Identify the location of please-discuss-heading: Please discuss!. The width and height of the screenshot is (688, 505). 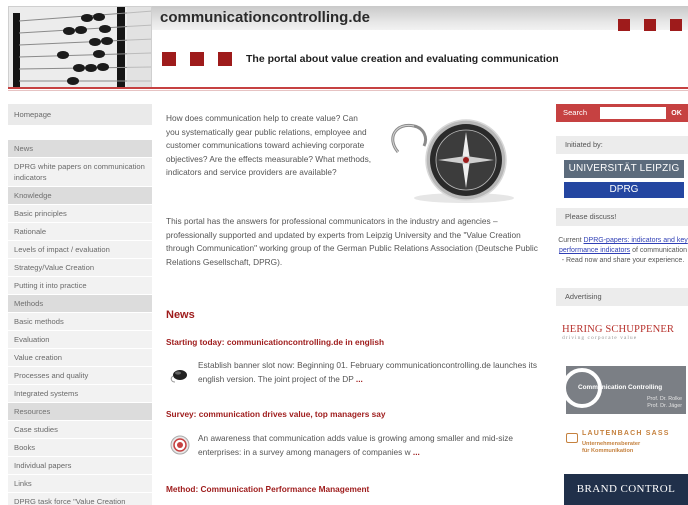
(622, 217).